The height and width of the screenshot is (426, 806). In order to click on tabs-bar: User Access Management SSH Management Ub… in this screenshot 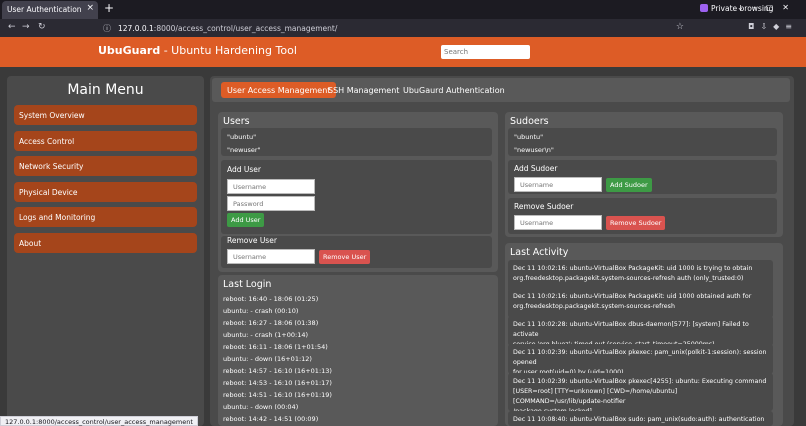, I will do `click(501, 90)`.